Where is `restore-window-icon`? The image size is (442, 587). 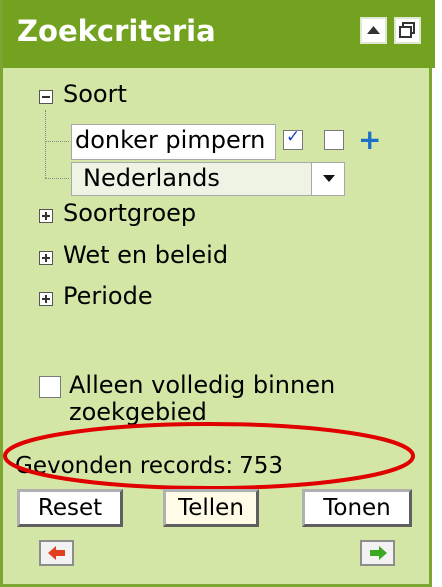 restore-window-icon is located at coordinates (407, 30).